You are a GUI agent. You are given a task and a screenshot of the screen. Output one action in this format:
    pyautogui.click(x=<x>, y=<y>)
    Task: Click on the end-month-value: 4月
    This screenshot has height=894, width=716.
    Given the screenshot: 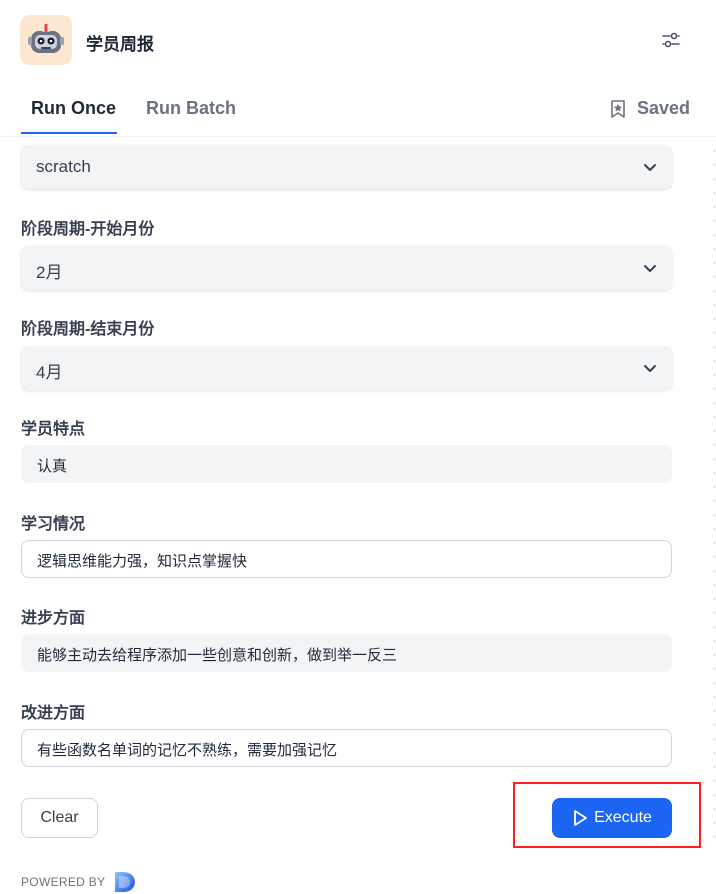 What is the action you would take?
    pyautogui.click(x=49, y=372)
    